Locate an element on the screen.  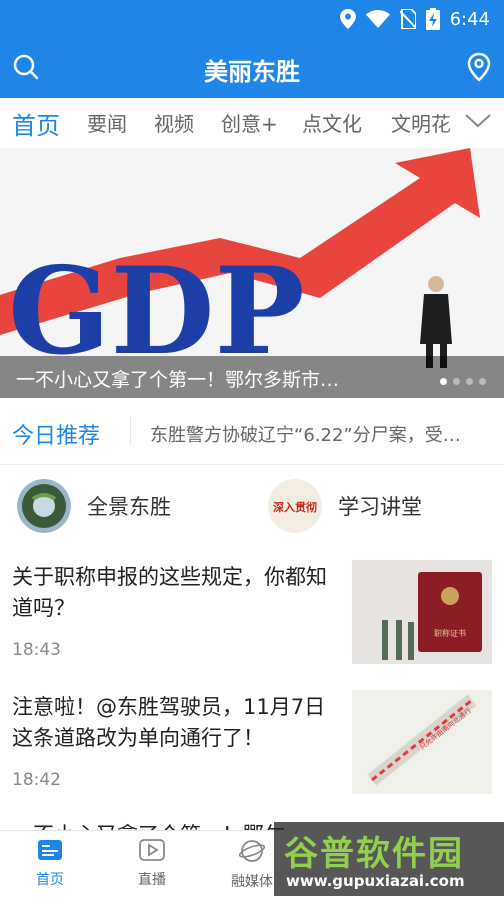
chevron-down-icon is located at coordinates (478, 121).